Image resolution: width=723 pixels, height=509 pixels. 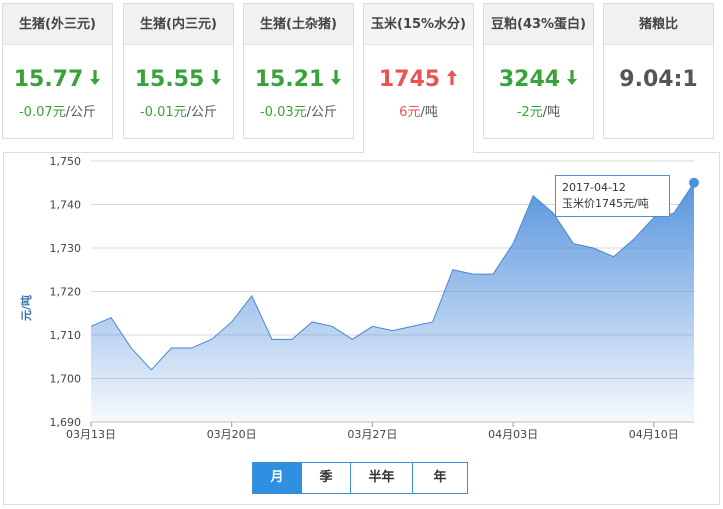 I want to click on card-price-row: 9.04:1, so click(x=658, y=80).